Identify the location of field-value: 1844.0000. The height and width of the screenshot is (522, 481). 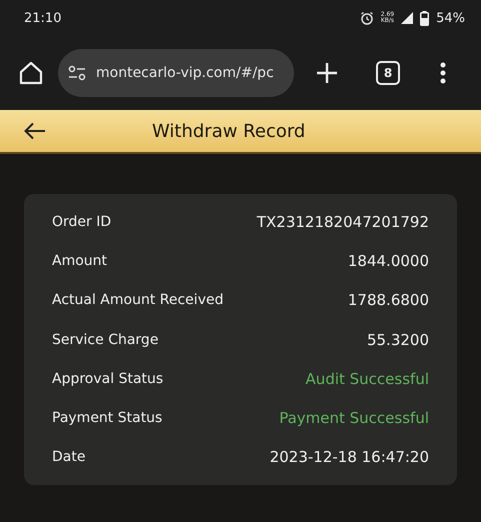
(388, 261).